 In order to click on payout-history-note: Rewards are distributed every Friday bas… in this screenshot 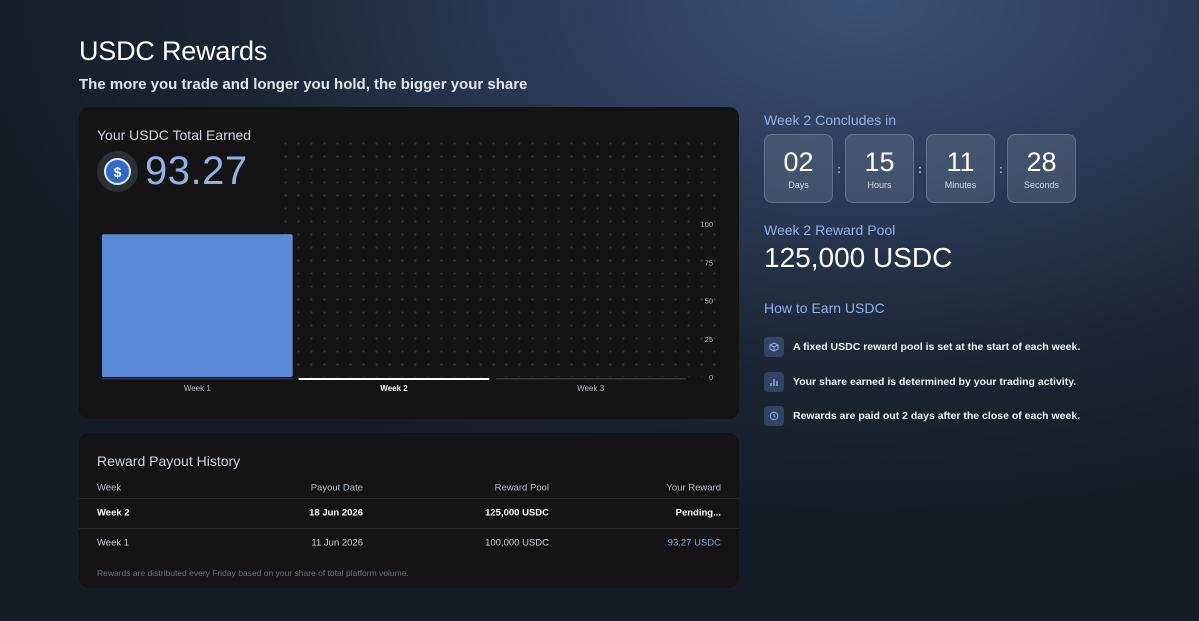, I will do `click(253, 573)`.